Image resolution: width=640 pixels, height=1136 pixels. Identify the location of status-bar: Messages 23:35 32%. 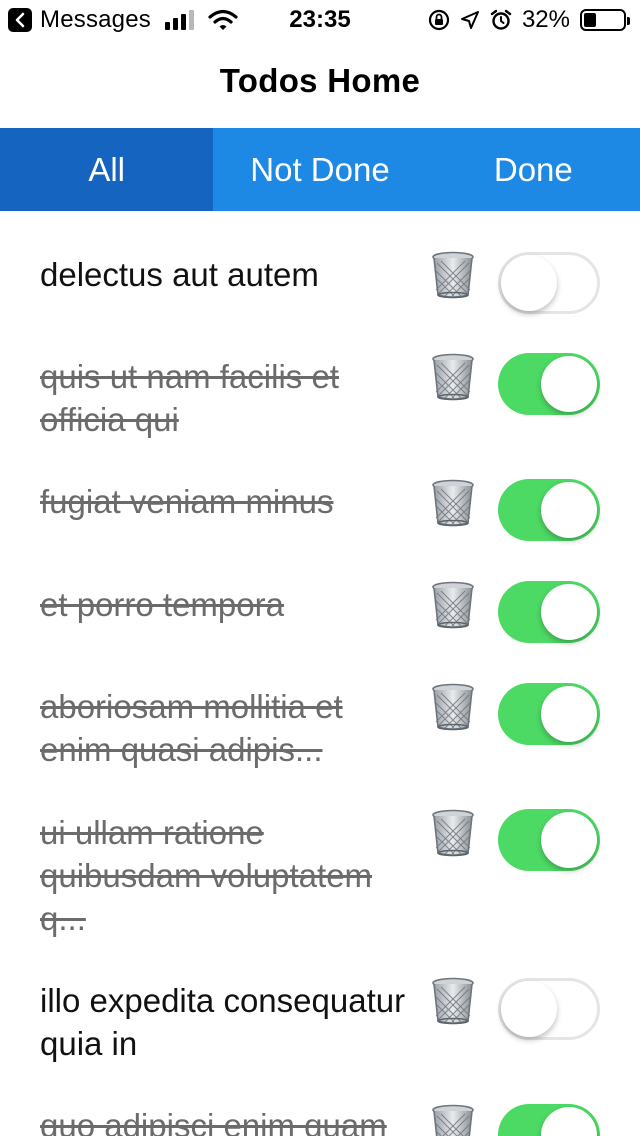
(320, 20).